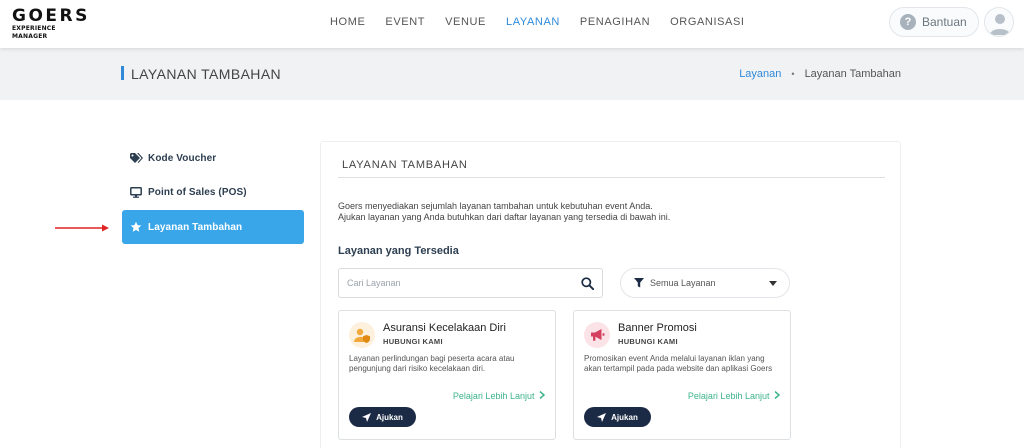  I want to click on sidebar-item-label: Kode Voucher, so click(182, 158).